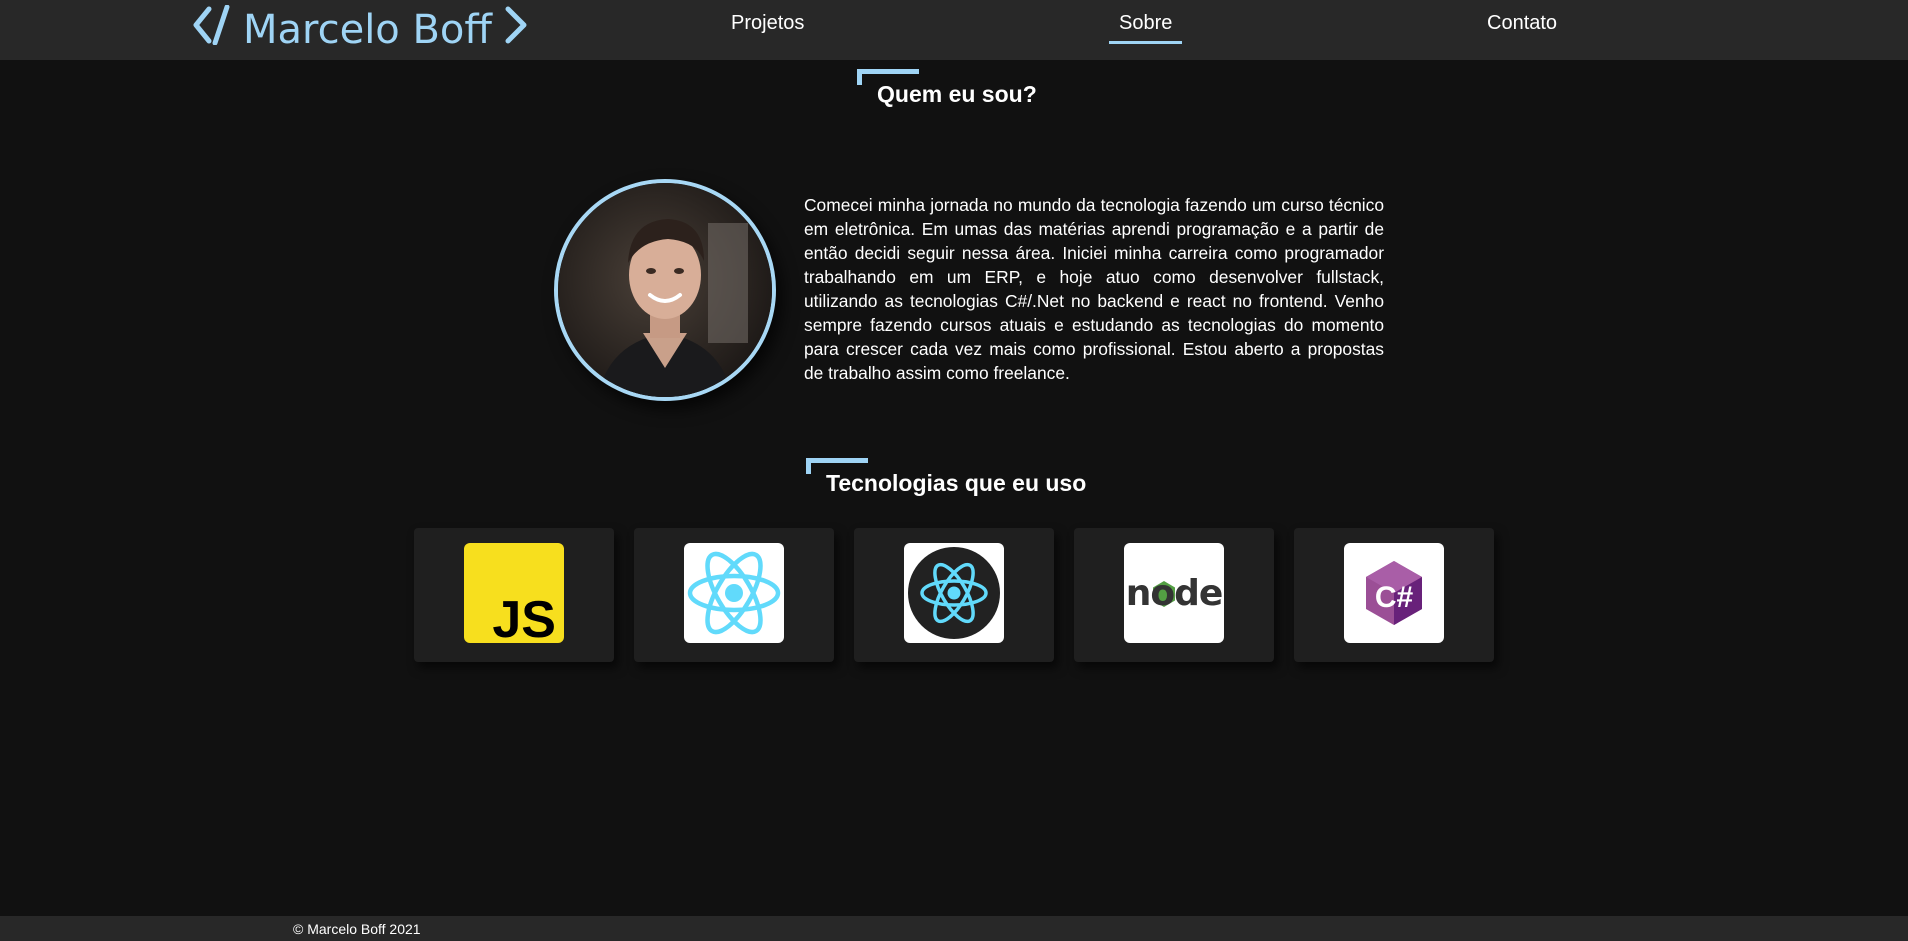  I want to click on about-heading: Quem eu sou?, so click(957, 94).